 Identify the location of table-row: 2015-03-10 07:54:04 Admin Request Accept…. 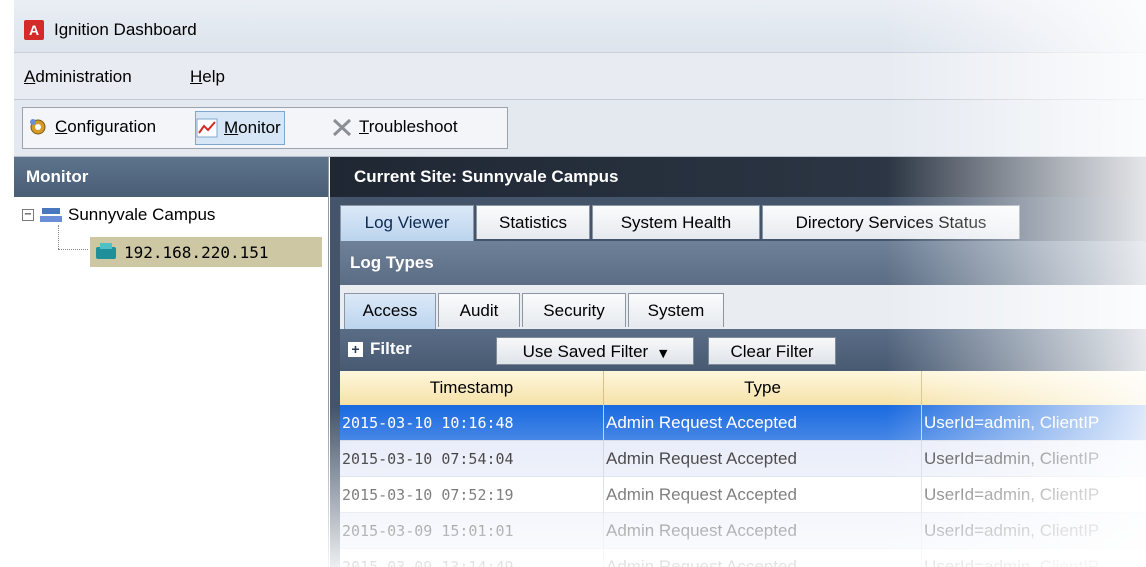
(743, 459).